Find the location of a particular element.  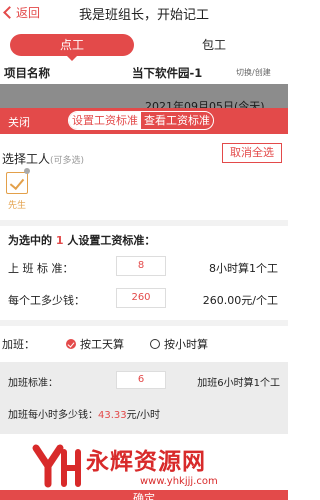

select-hint: (可多选) is located at coordinates (67, 161).